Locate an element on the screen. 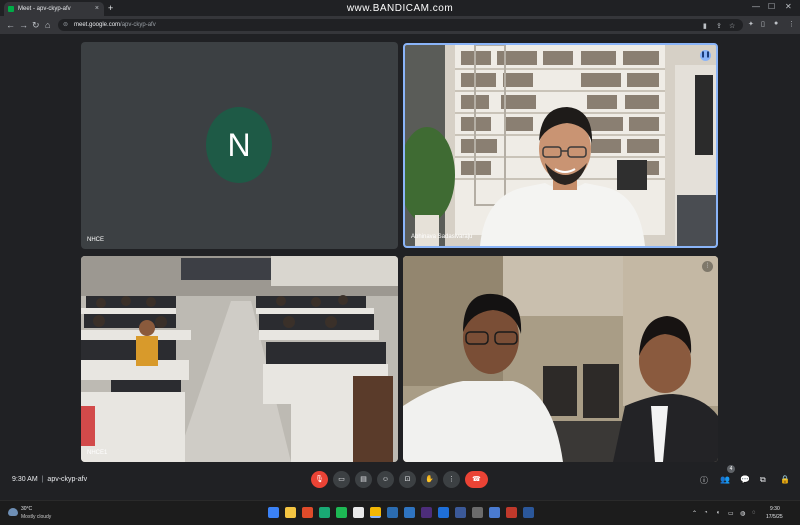 The width and height of the screenshot is (800, 525). bandicam-watermark: www.BANDICAM.com is located at coordinates (400, 8).